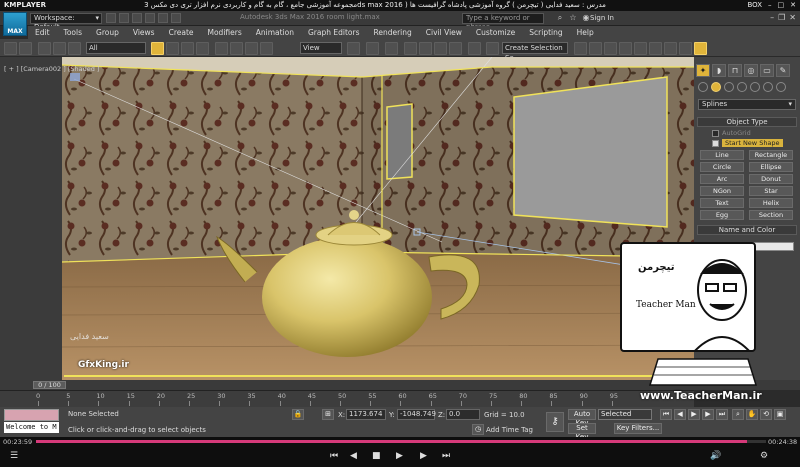 This screenshot has width=800, height=467. What do you see at coordinates (116, 48) in the screenshot?
I see `selection-filter-dropdown: All` at bounding box center [116, 48].